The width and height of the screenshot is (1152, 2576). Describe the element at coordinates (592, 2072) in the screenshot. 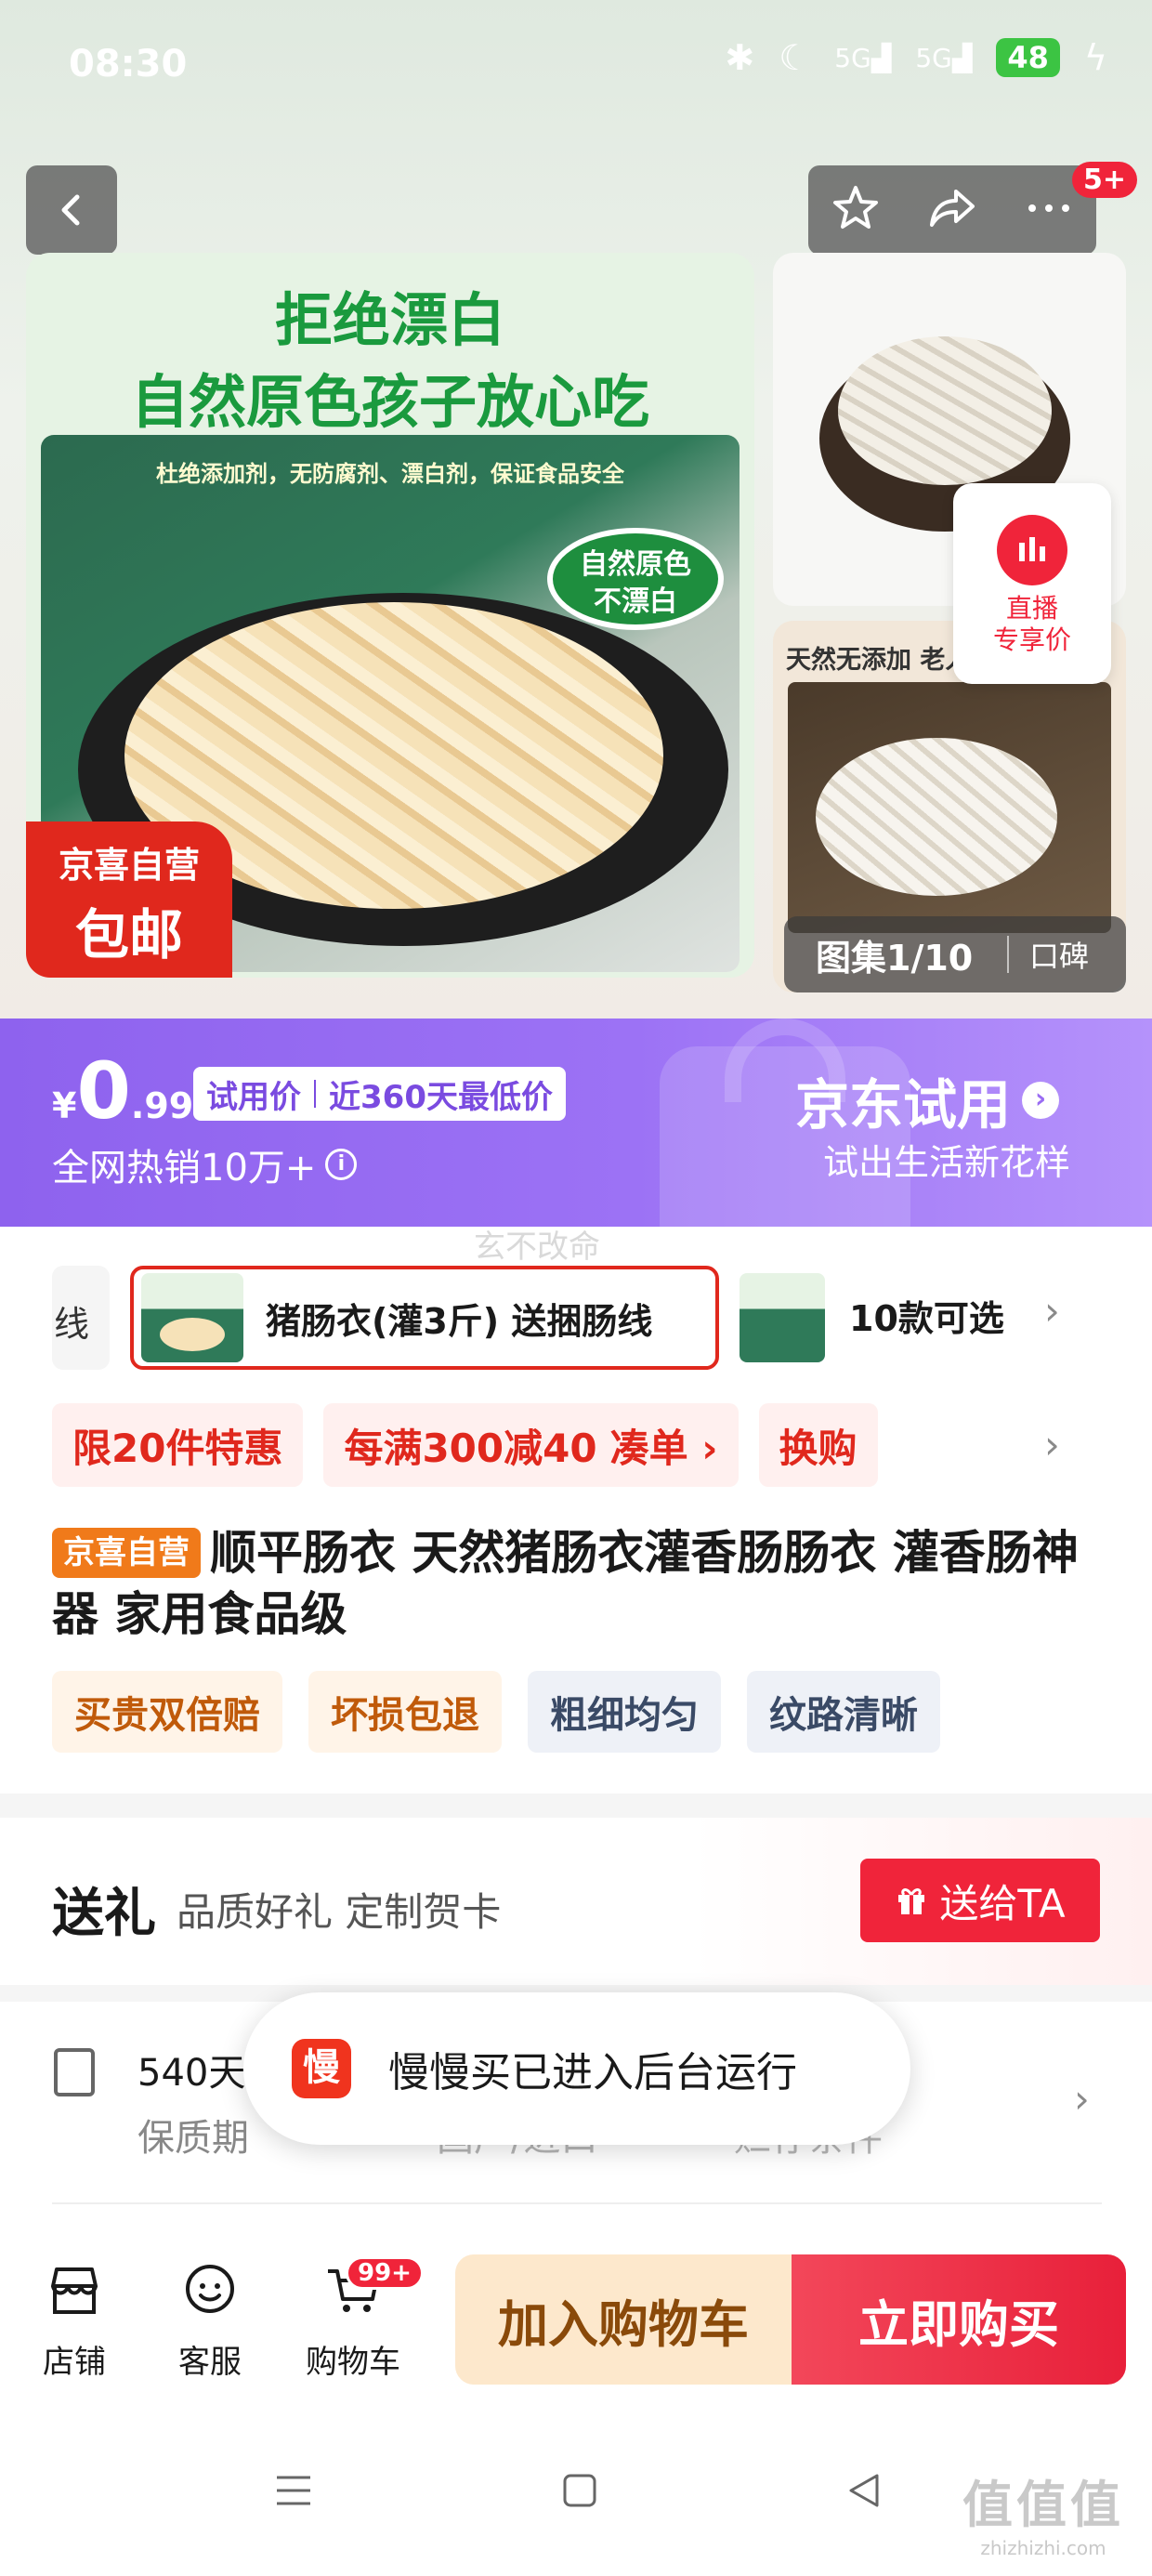

I see `toast-message: 慢慢买已进入后台运行` at that location.